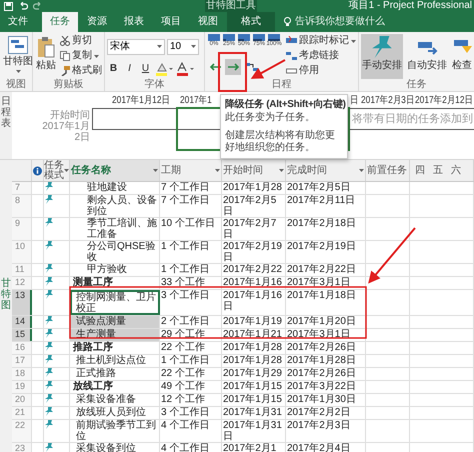  Describe the element at coordinates (155, 85) in the screenshot. I see `group-label: 字体` at that location.